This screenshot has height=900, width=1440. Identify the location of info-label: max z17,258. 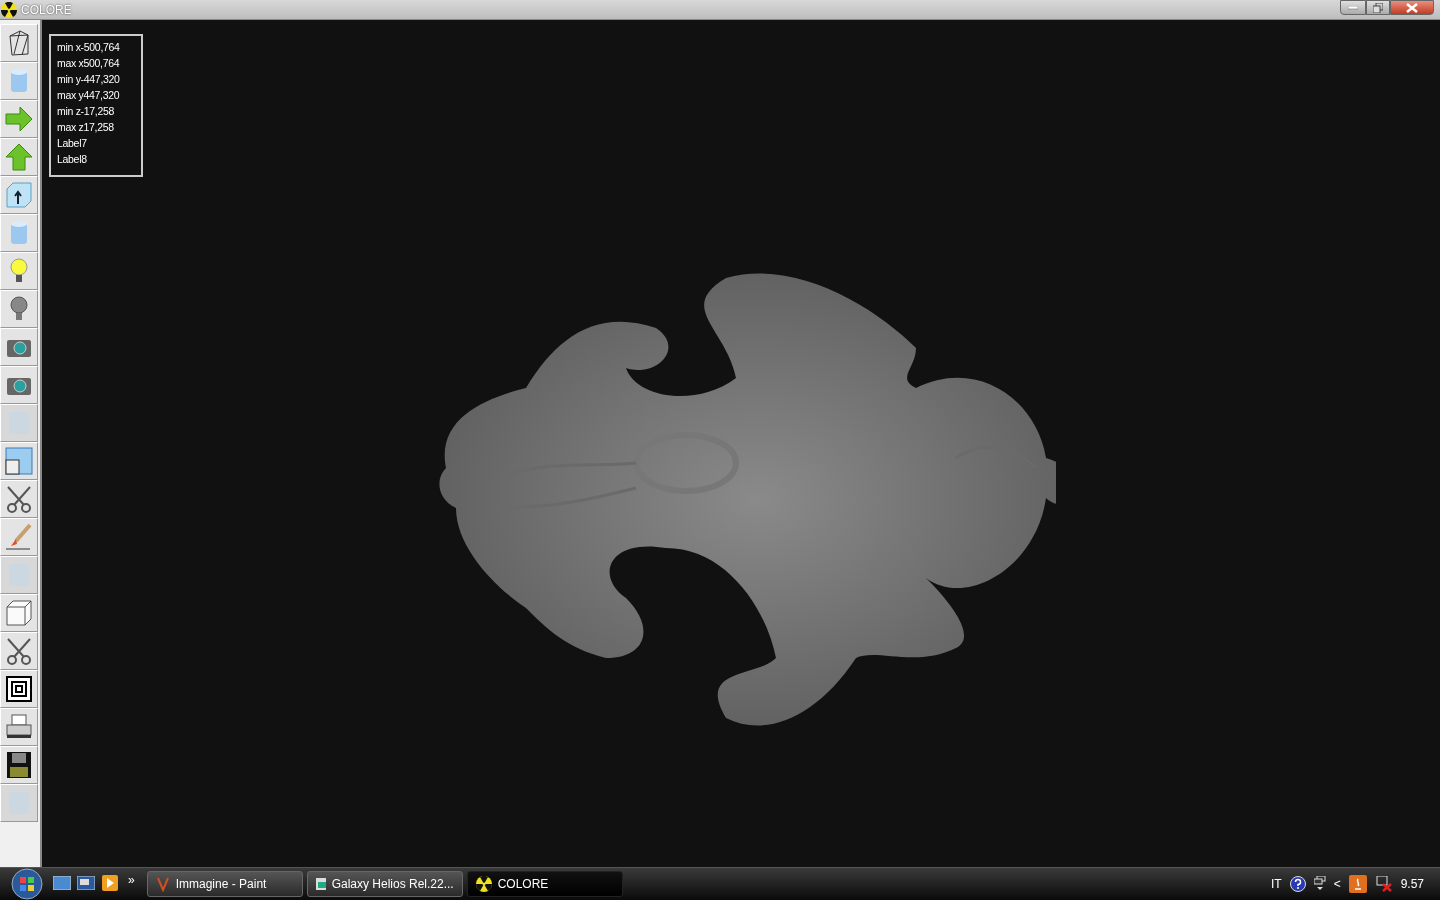
(86, 127).